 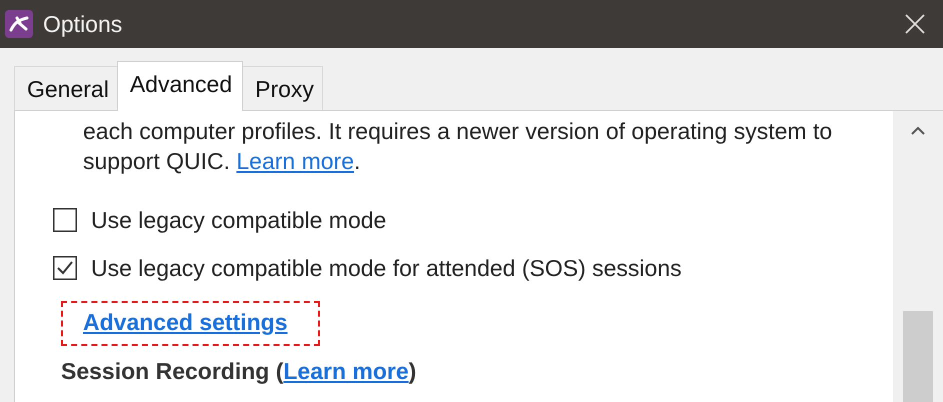 I want to click on window-title: Options, so click(x=83, y=24).